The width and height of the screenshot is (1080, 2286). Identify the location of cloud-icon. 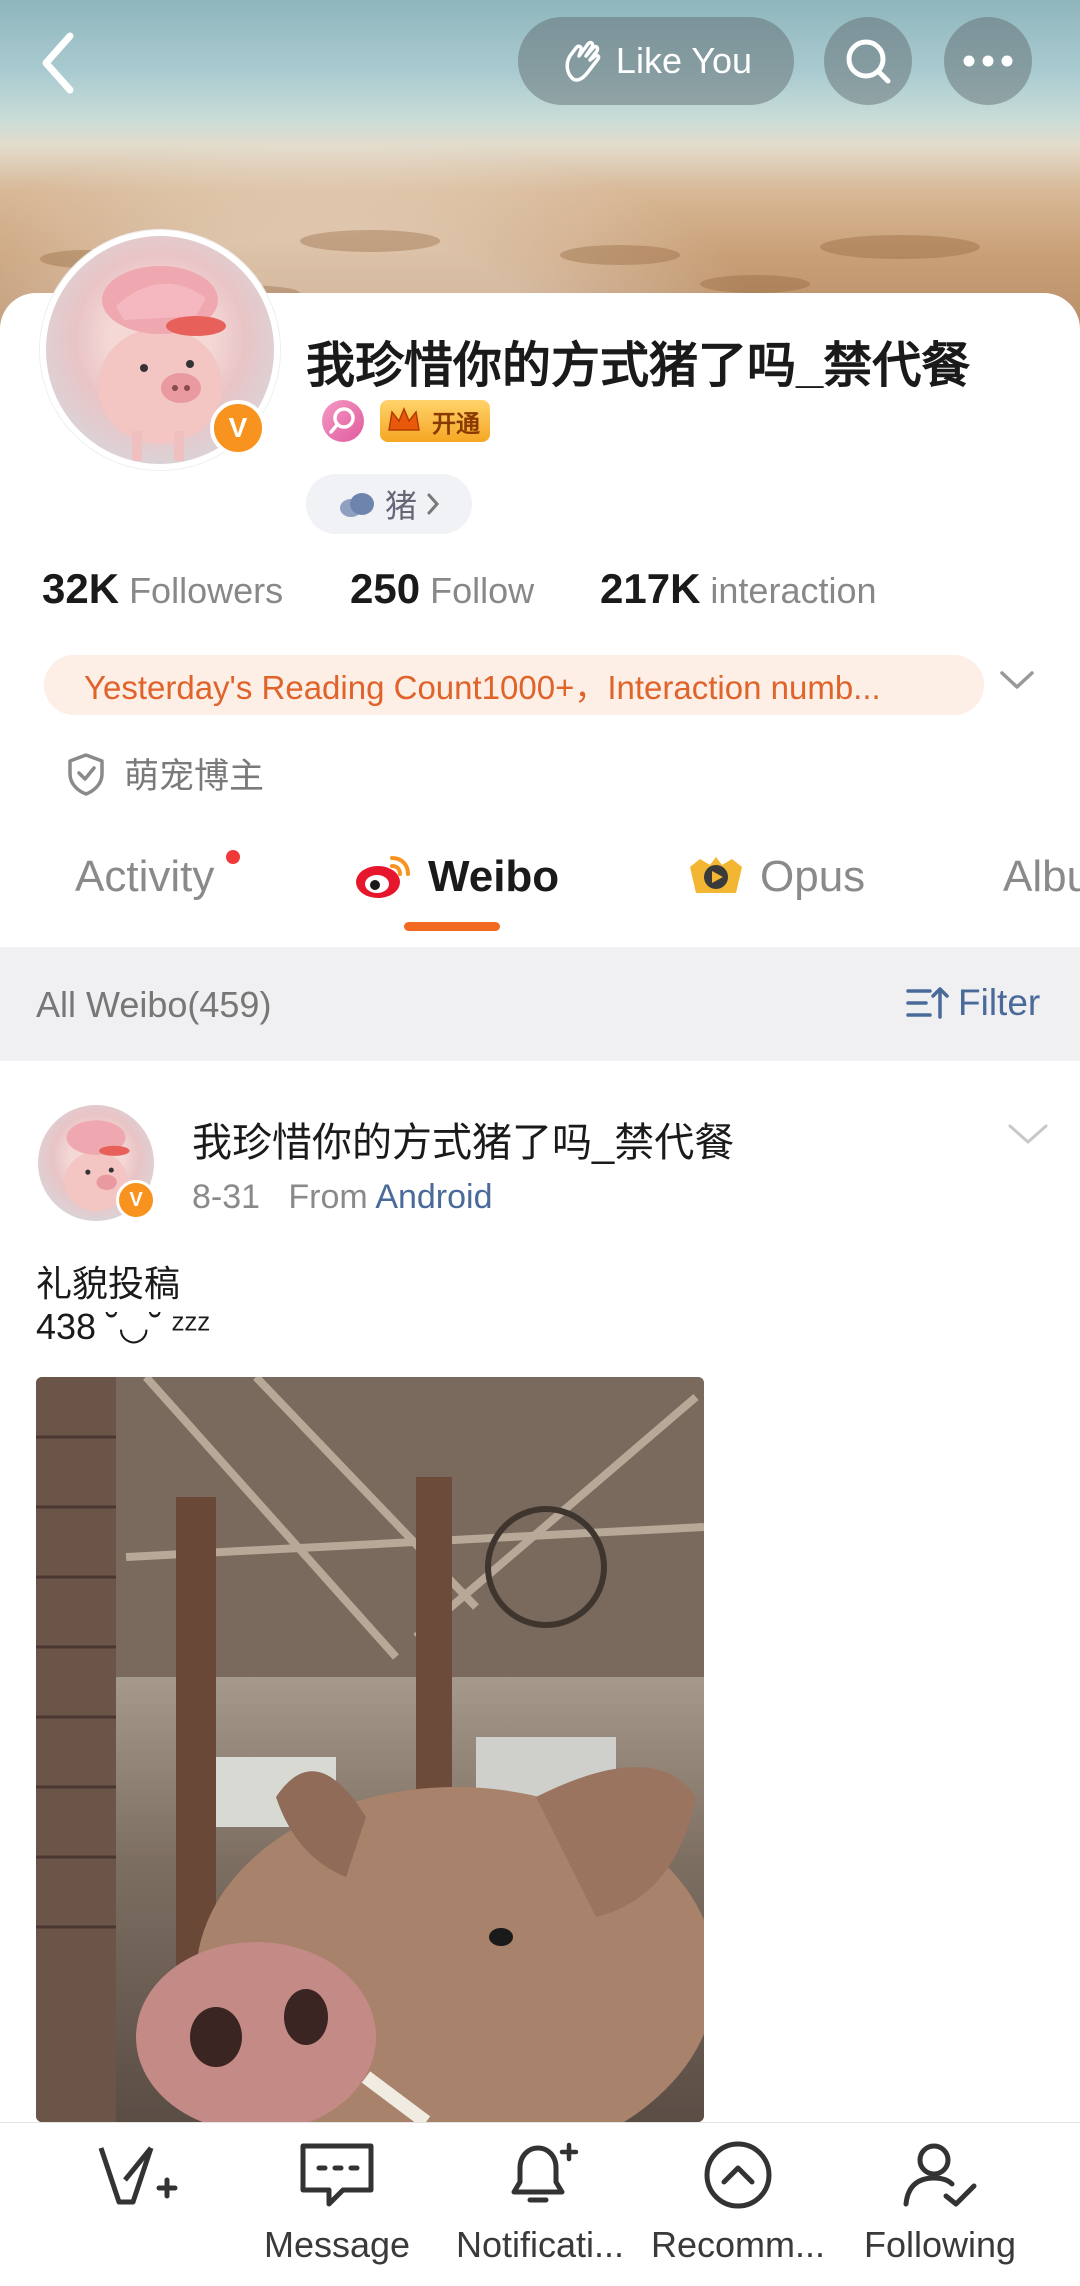
(356, 505).